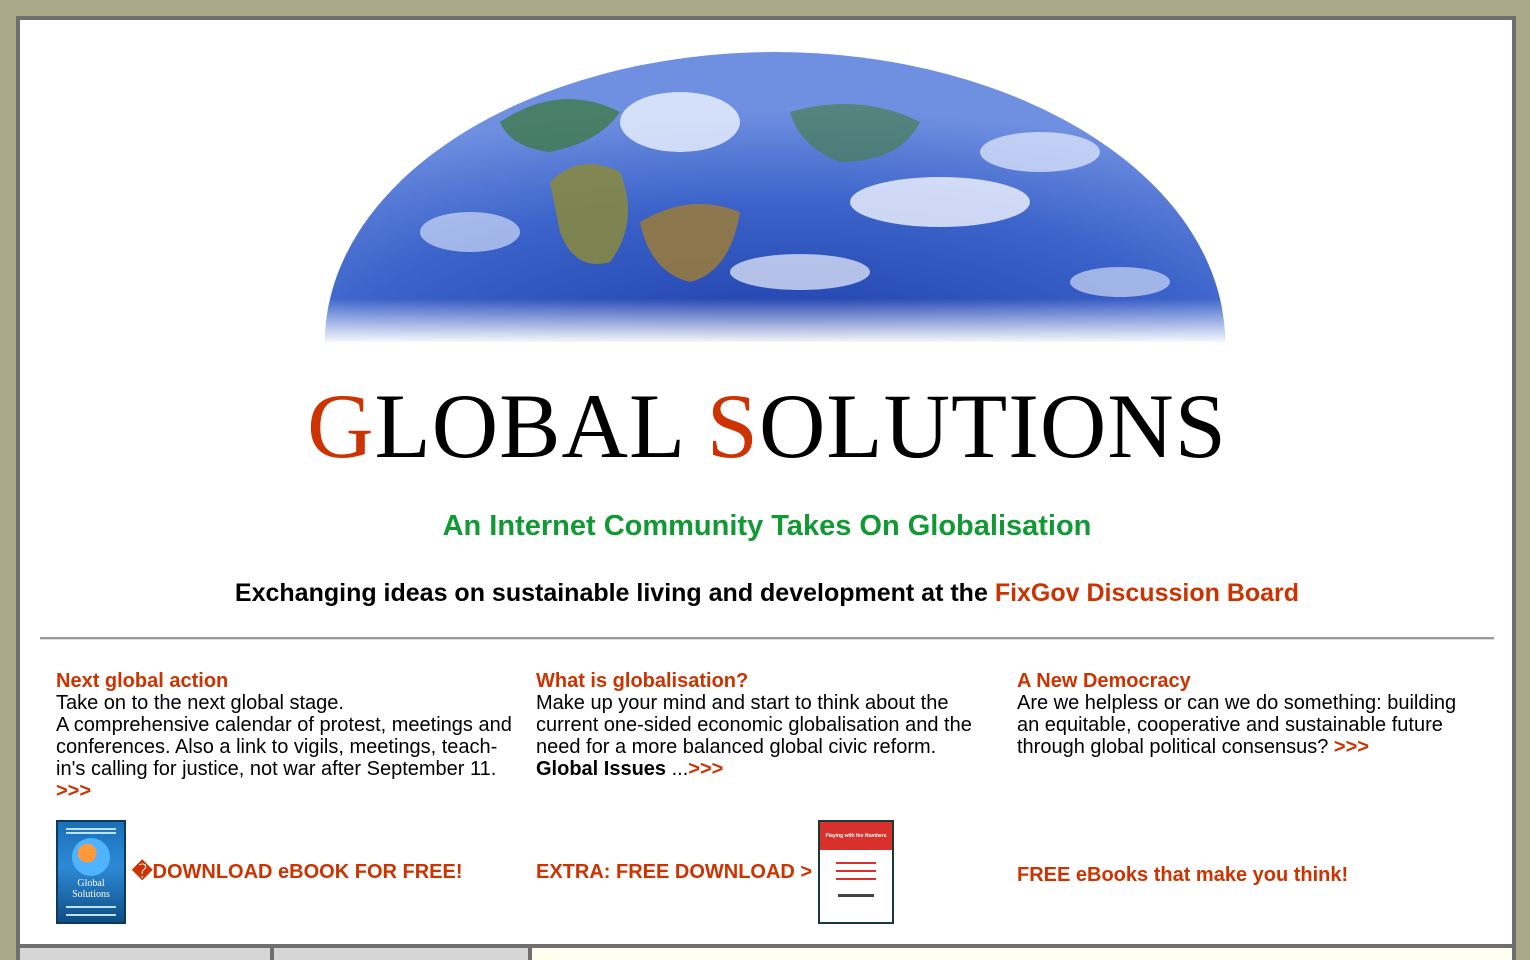 The width and height of the screenshot is (1530, 960). What do you see at coordinates (1247, 681) in the screenshot?
I see `new-democracy-link: A New Democracy` at bounding box center [1247, 681].